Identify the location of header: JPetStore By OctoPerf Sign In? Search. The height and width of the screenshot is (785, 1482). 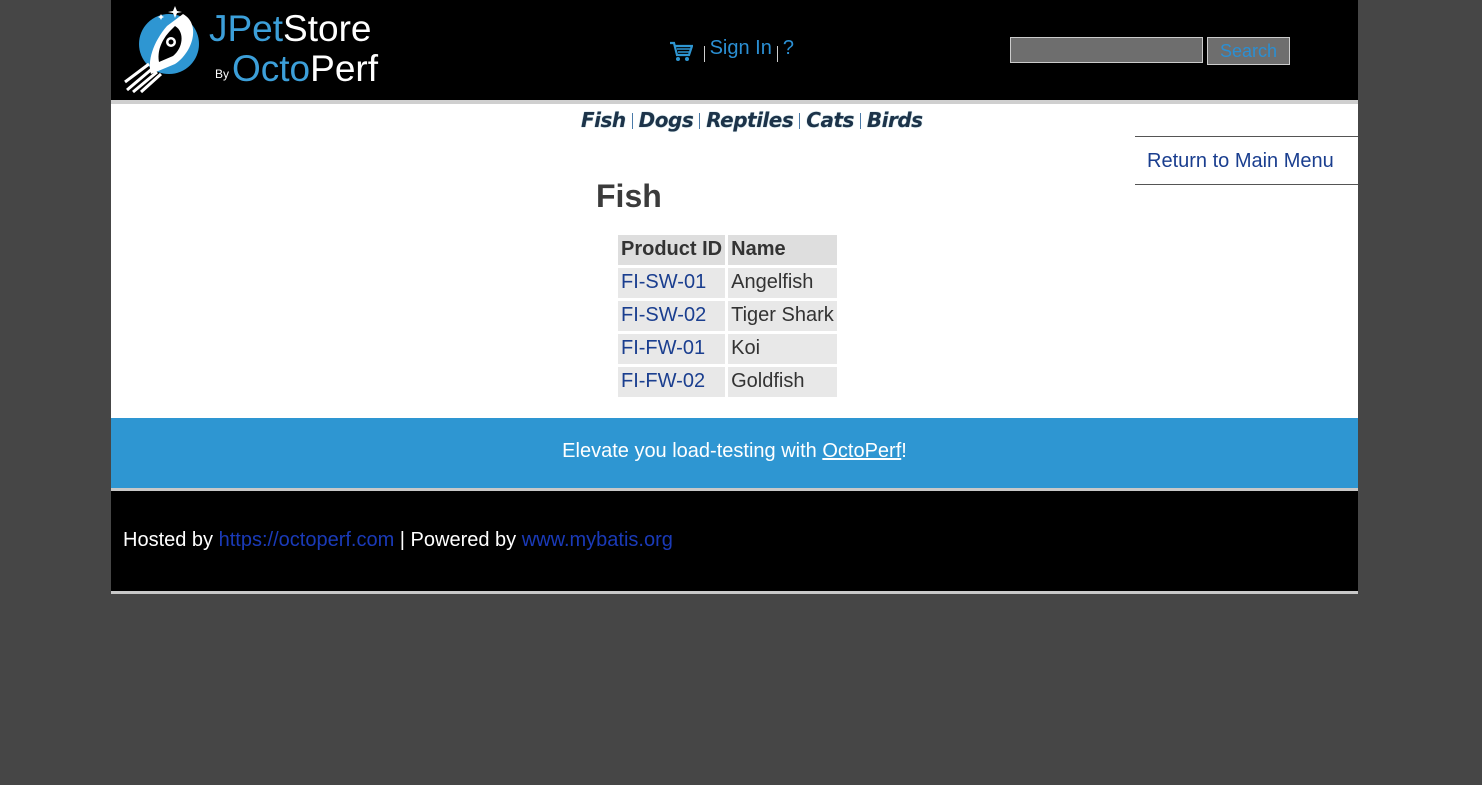
(734, 52).